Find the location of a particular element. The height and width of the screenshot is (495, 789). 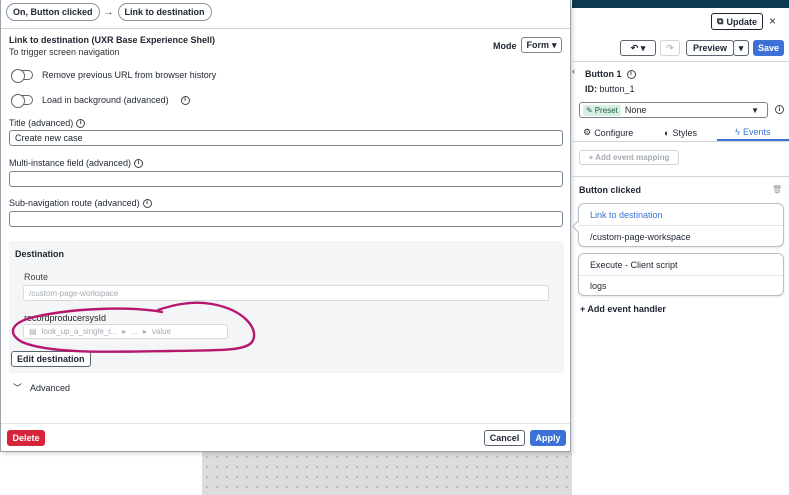

route-label: Route is located at coordinates (36, 277).